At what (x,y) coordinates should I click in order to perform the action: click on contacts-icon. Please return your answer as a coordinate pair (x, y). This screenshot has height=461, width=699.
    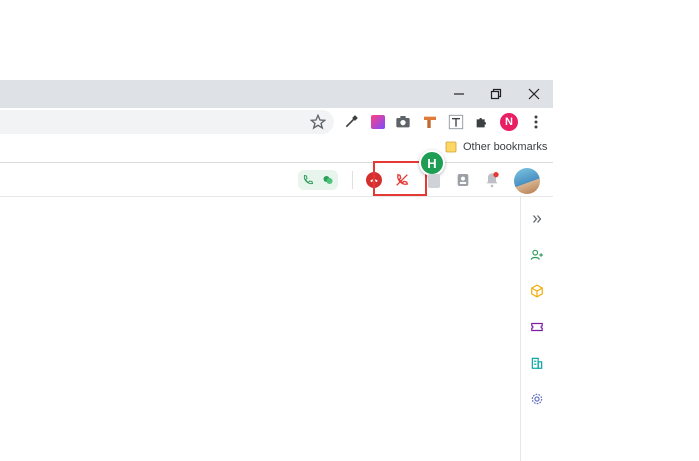
    Looking at the image, I should click on (536, 254).